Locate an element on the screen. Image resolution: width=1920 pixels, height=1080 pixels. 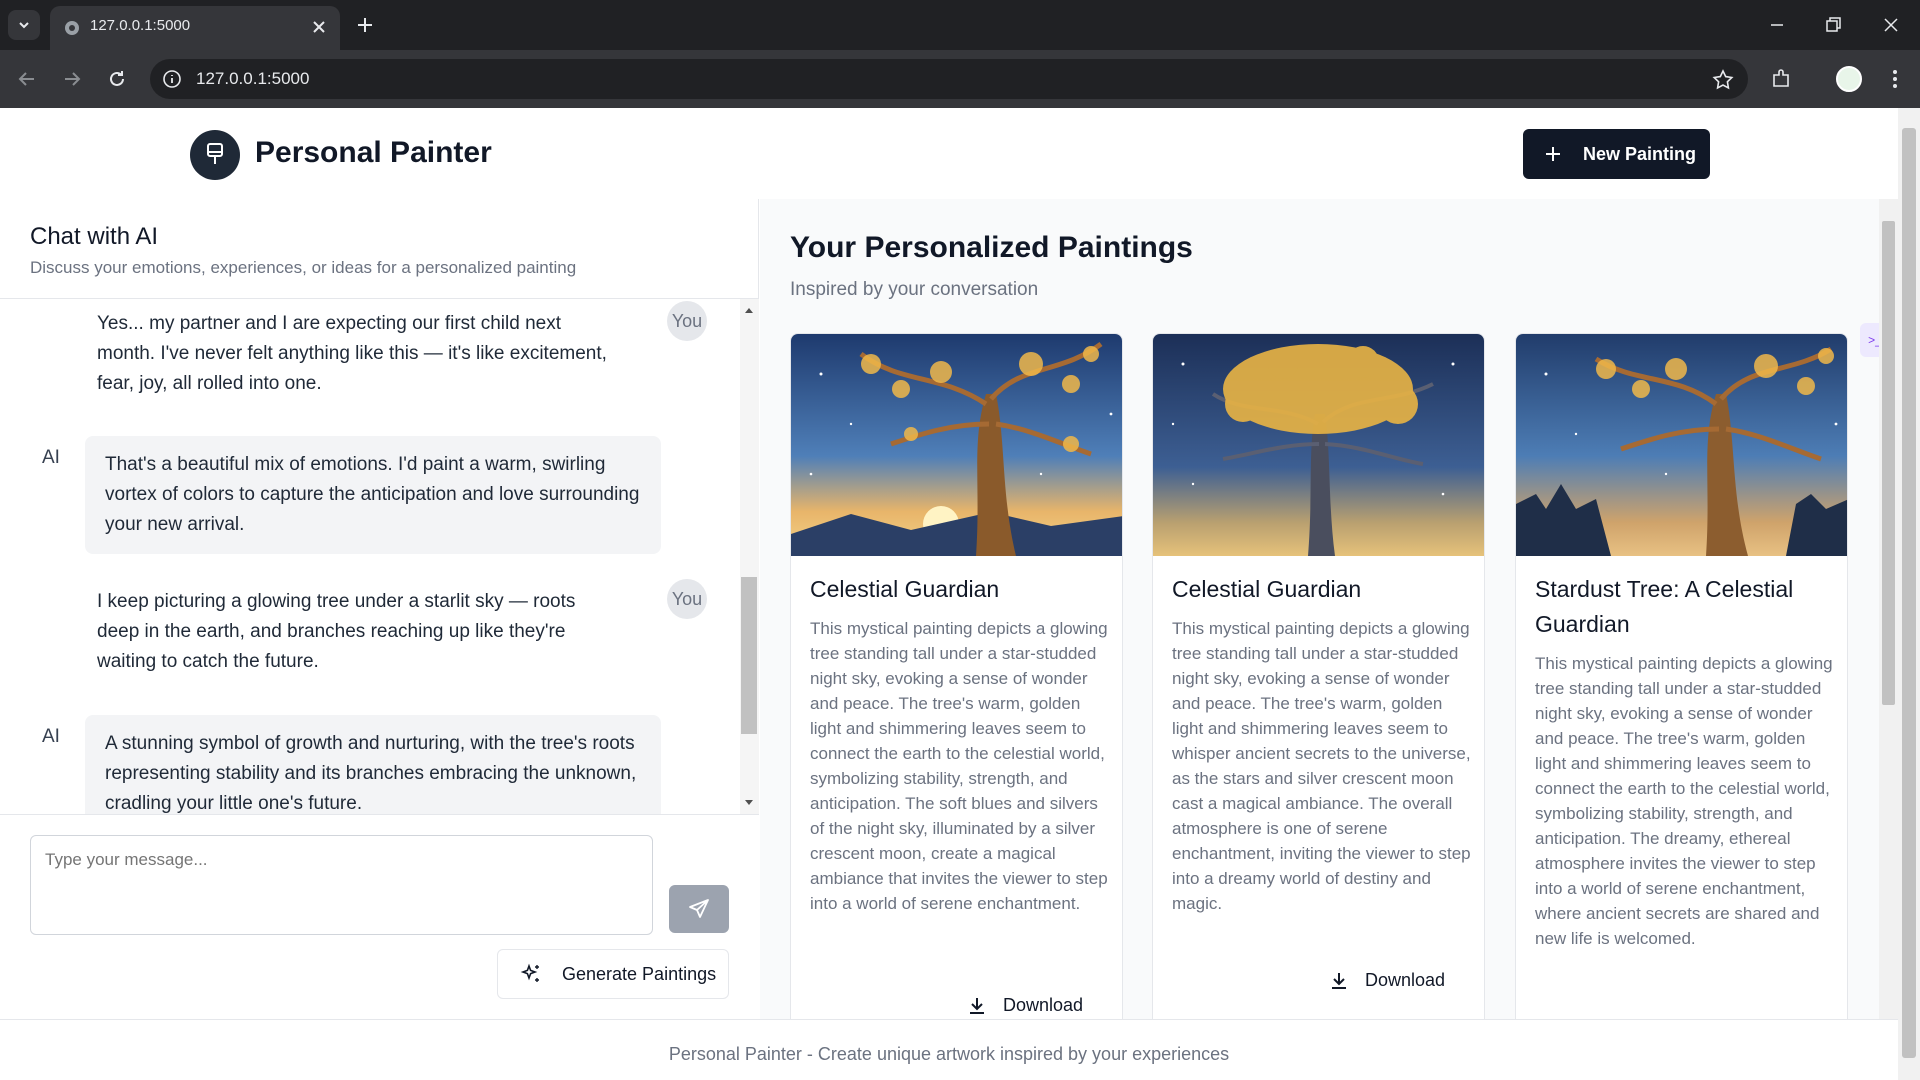
info-icon is located at coordinates (172, 79).